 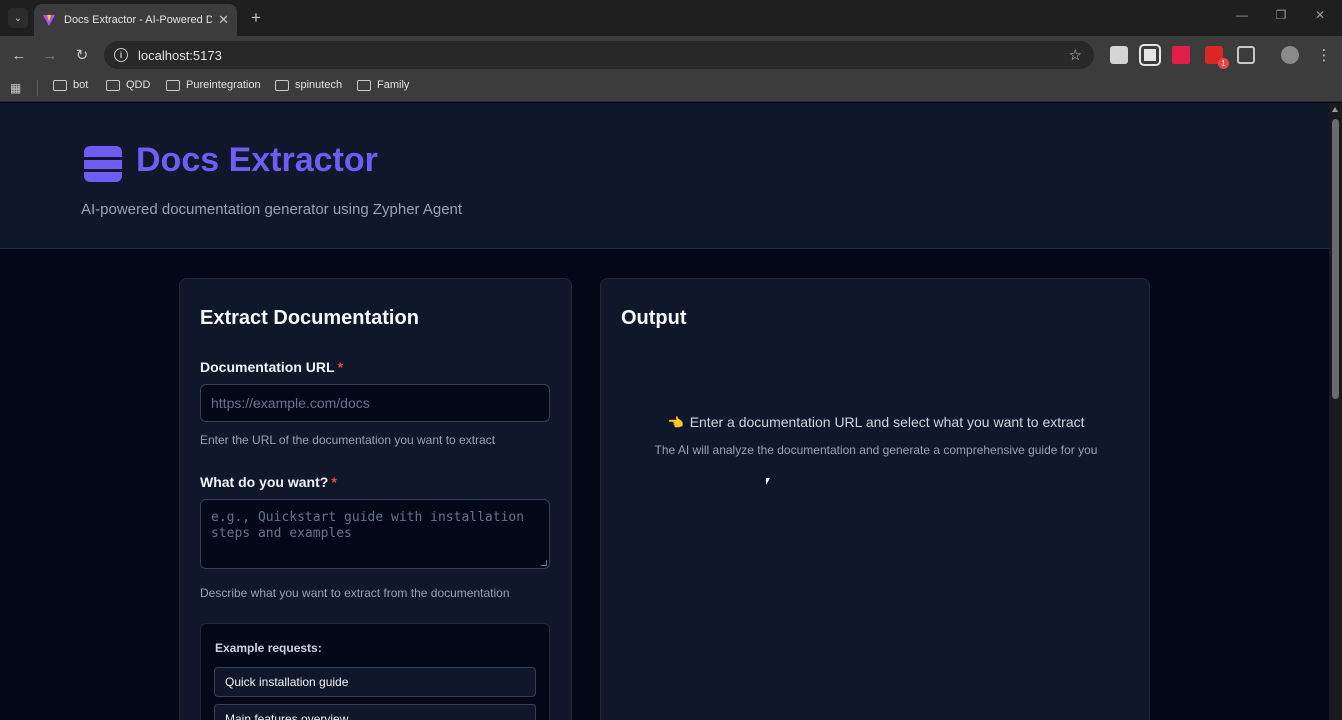 What do you see at coordinates (17, 88) in the screenshot?
I see `apps-grid-icon: ▦` at bounding box center [17, 88].